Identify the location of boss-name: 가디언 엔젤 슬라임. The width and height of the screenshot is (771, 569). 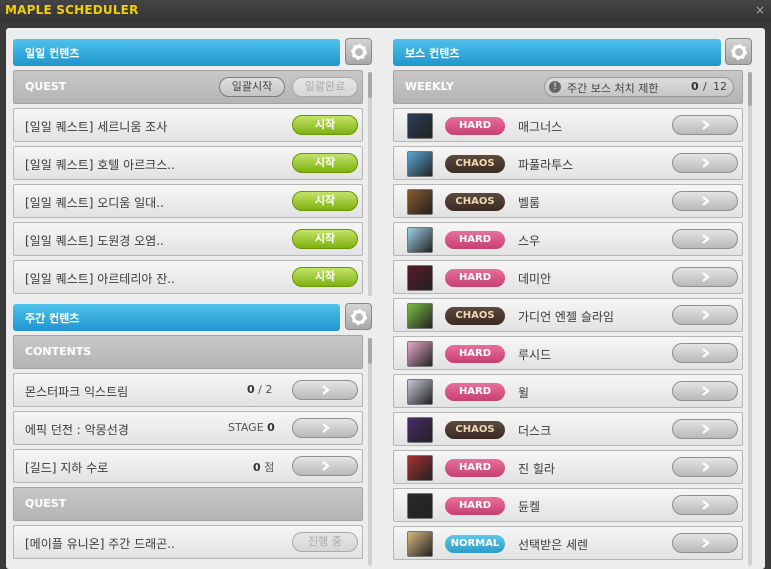
(566, 317).